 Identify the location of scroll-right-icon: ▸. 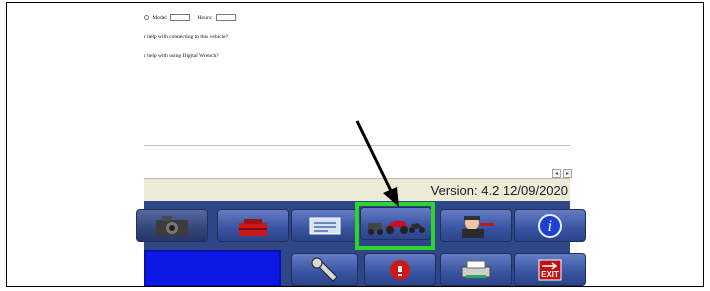
(567, 173).